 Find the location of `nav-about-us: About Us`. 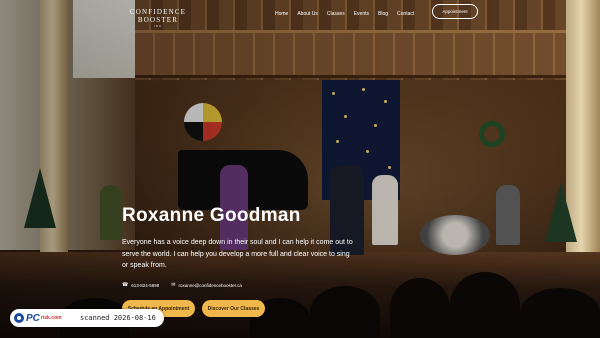

nav-about-us: About Us is located at coordinates (307, 14).